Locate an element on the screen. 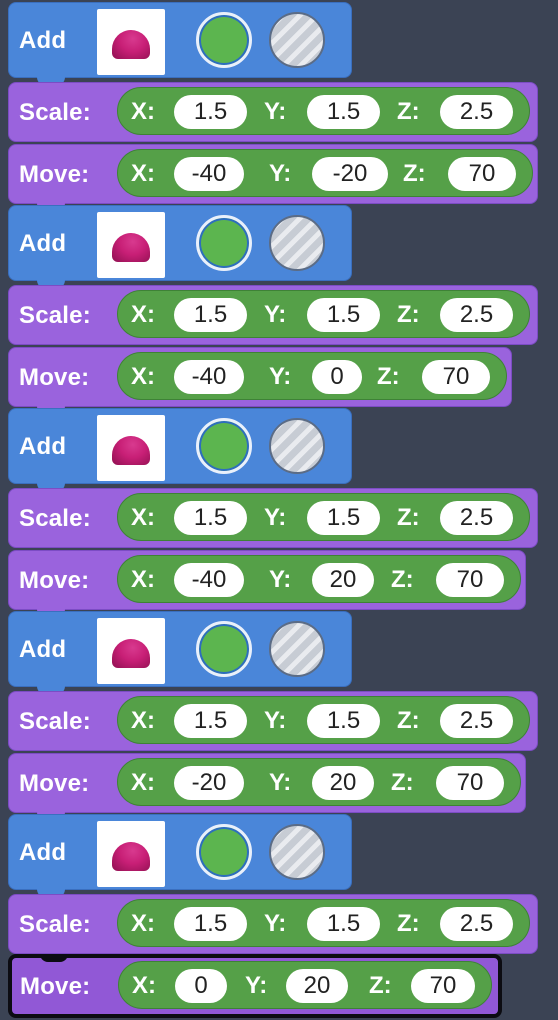 Image resolution: width=558 pixels, height=1020 pixels. move-values-pill: X: -20 Y: 20 Z: 70 is located at coordinates (319, 782).